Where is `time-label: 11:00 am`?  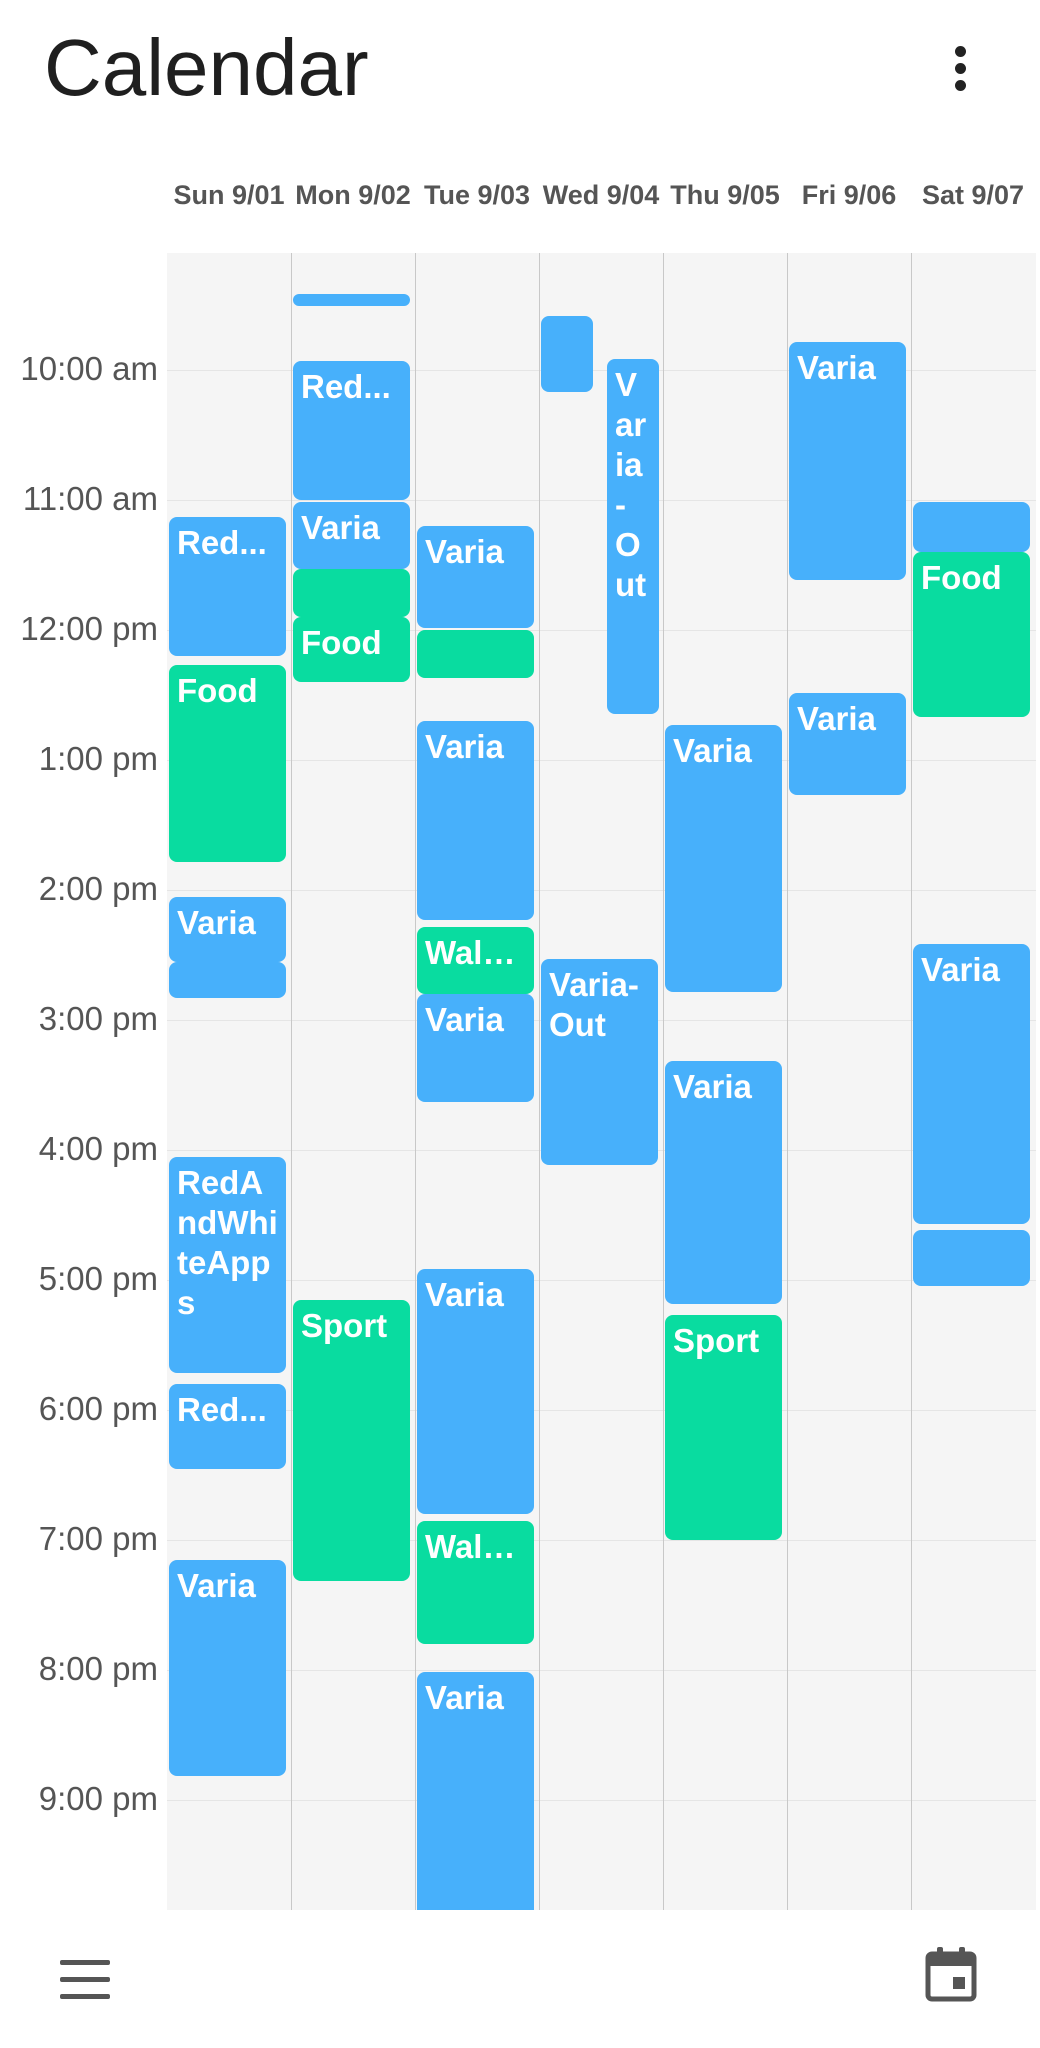
time-label: 11:00 am is located at coordinates (90, 498).